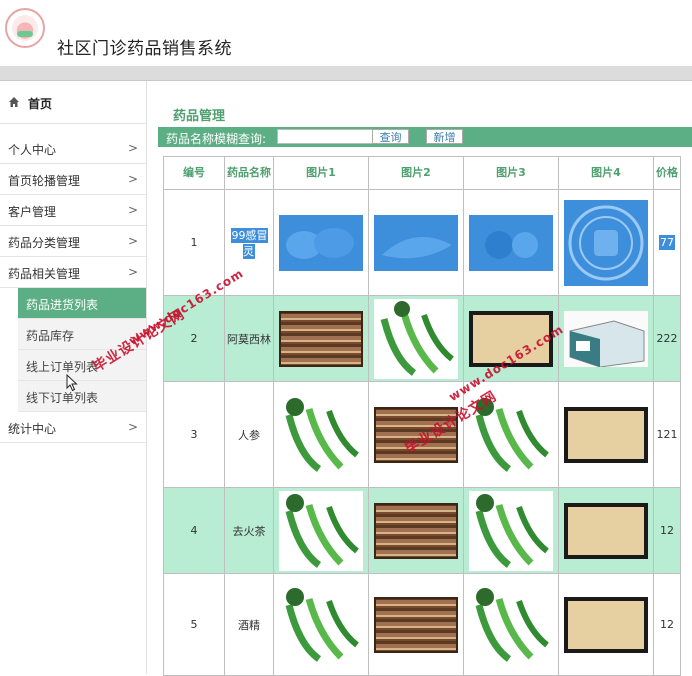  Describe the element at coordinates (425, 137) in the screenshot. I see `search-bar: 药品名称模糊查询: 查询 新增` at that location.